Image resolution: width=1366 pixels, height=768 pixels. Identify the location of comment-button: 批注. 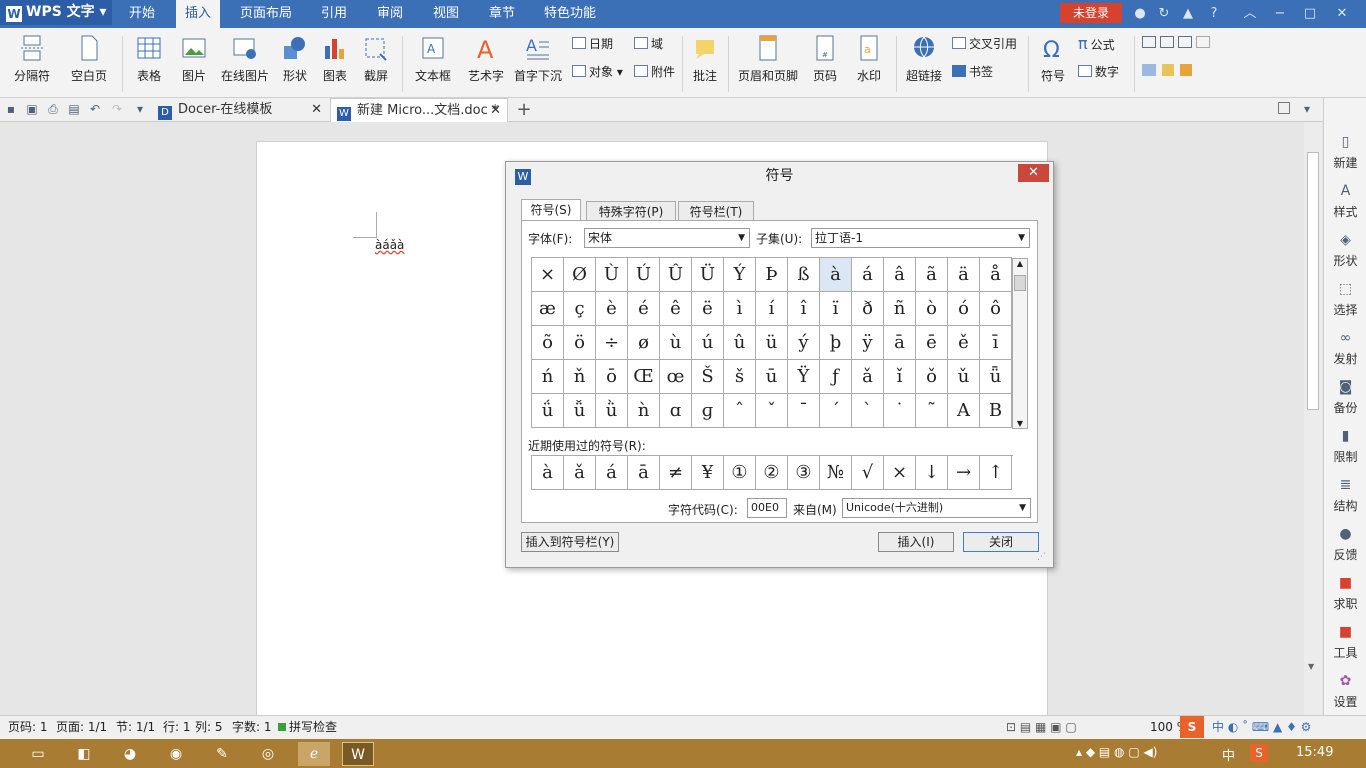
(705, 64).